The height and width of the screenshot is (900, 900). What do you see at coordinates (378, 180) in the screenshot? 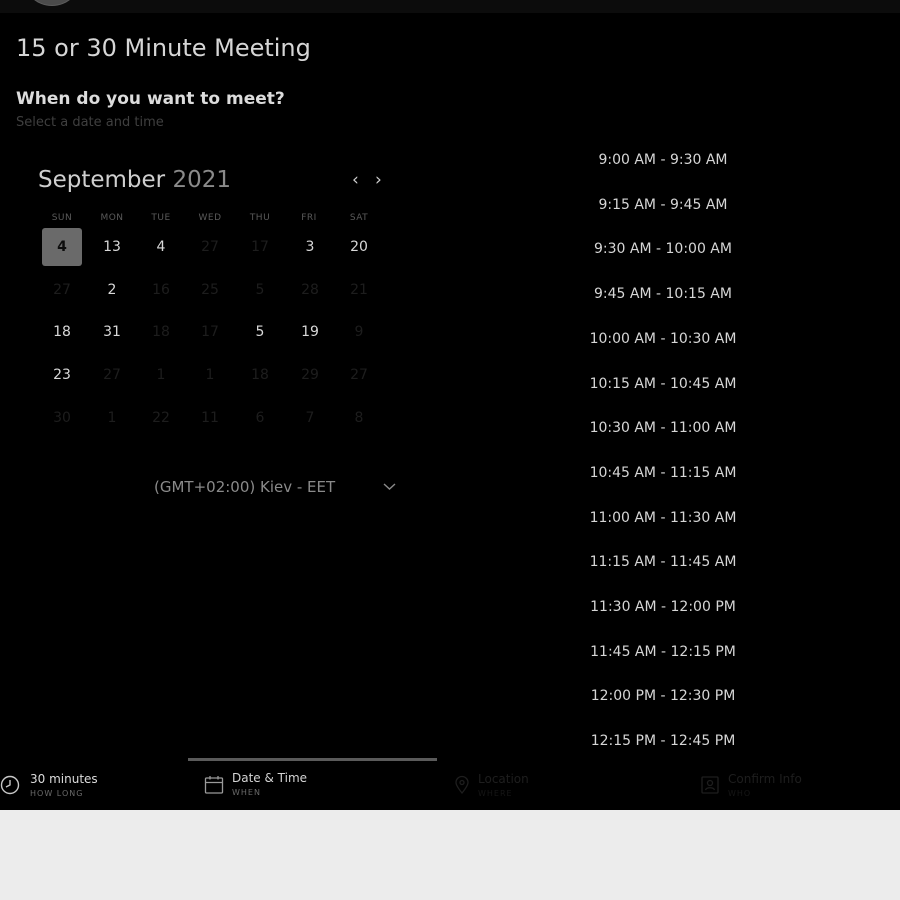
I see `next-month-button: ›` at bounding box center [378, 180].